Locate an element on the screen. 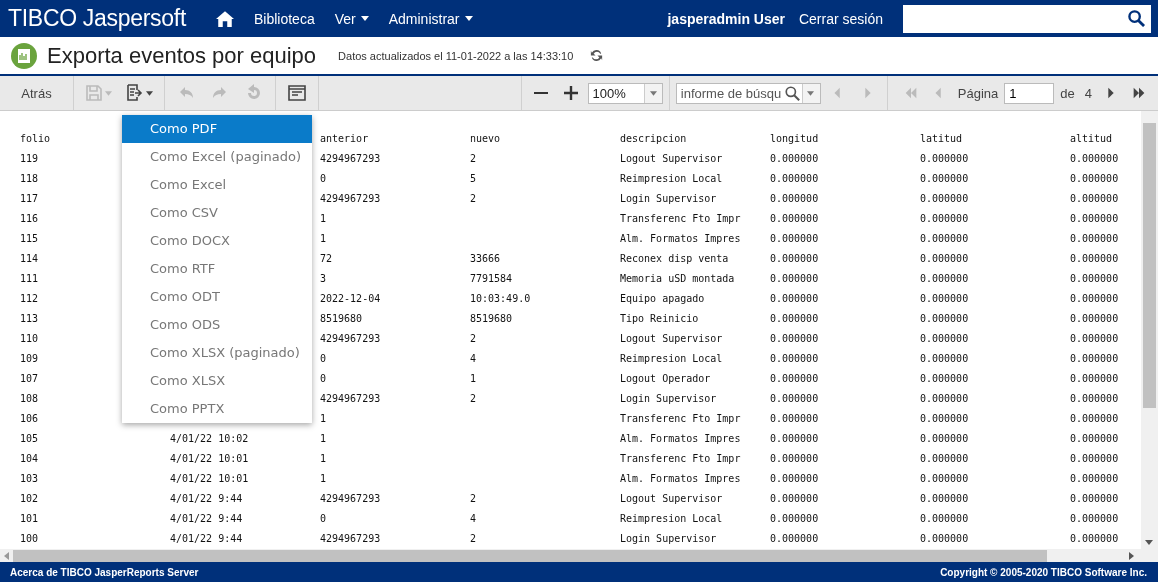 This screenshot has height=582, width=1158. menu-item: Como XLSX is located at coordinates (217, 381).